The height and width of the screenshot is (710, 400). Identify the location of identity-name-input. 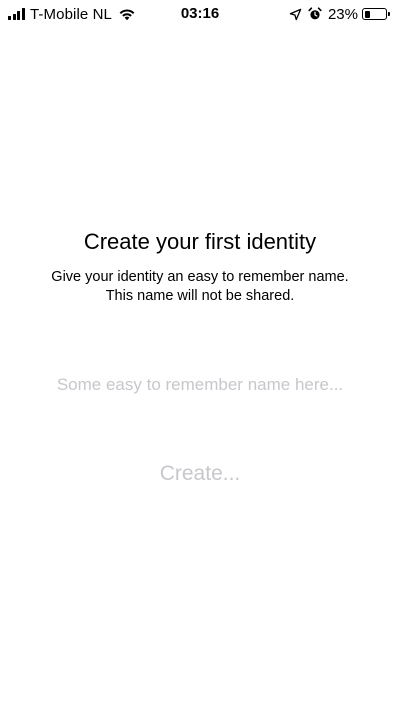
(200, 385).